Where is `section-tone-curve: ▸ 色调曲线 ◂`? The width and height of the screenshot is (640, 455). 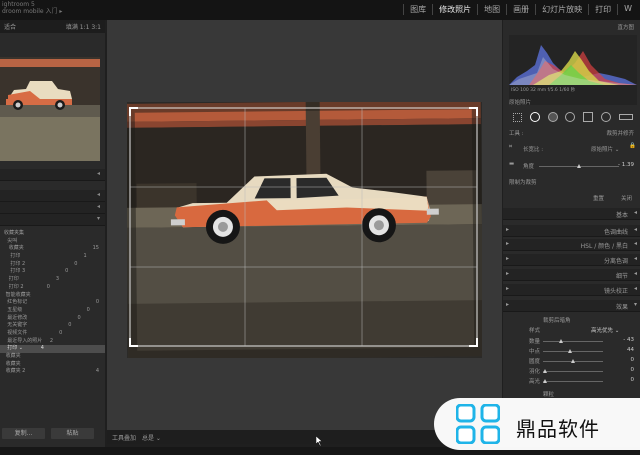
section-tone-curve: ▸ 色调曲线 ◂ is located at coordinates (571, 231).